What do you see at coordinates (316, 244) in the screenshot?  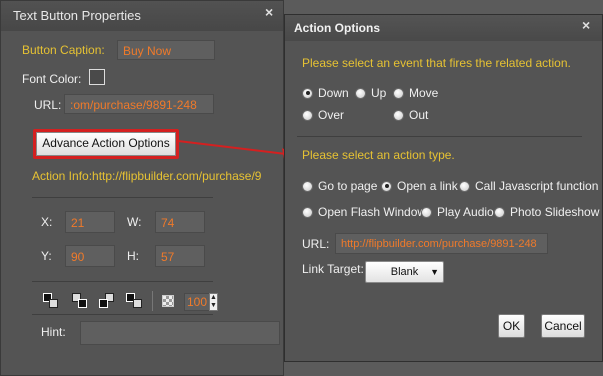 I see `action-url-label: URL:` at bounding box center [316, 244].